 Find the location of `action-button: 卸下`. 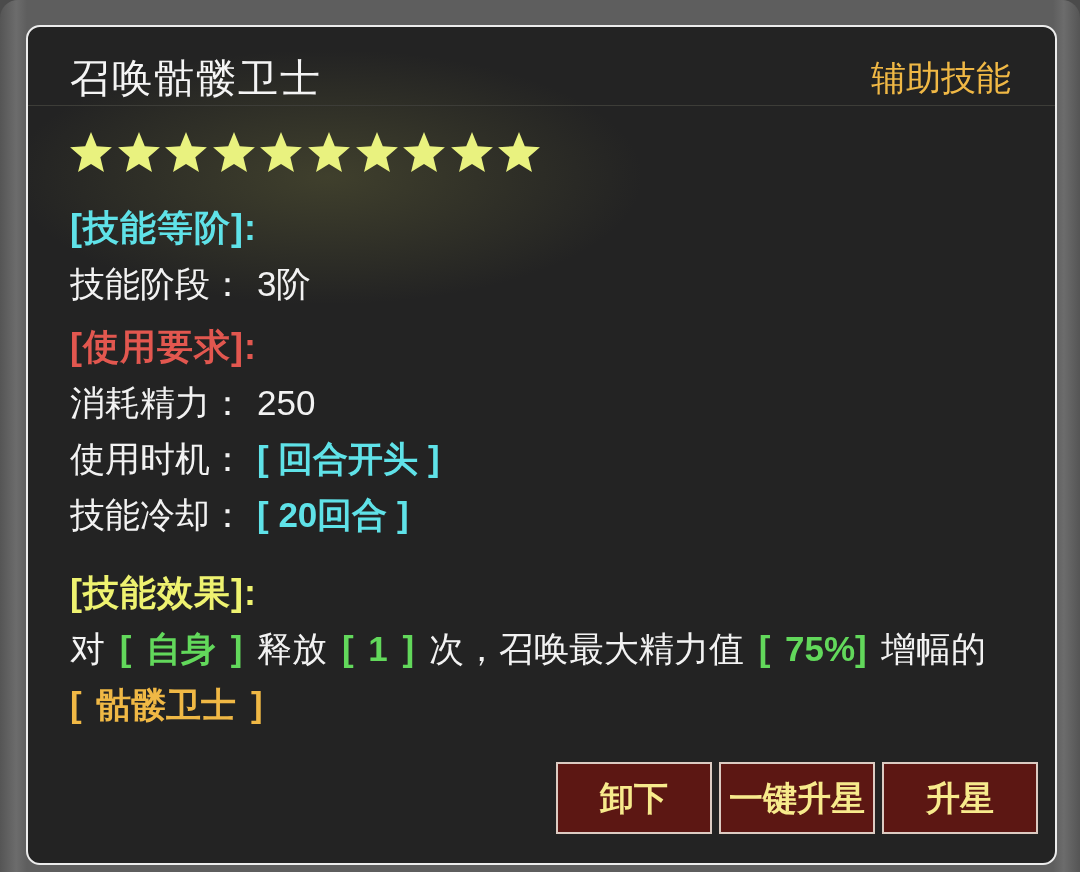

action-button: 卸下 is located at coordinates (634, 798).